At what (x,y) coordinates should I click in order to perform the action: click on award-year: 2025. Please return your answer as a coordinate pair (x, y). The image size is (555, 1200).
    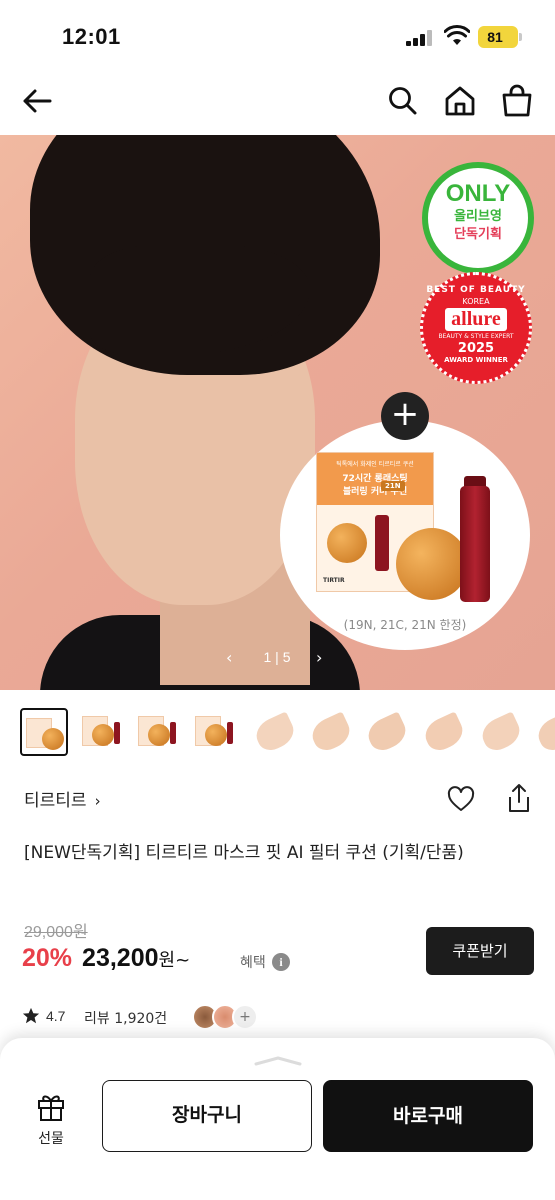
    Looking at the image, I should click on (476, 348).